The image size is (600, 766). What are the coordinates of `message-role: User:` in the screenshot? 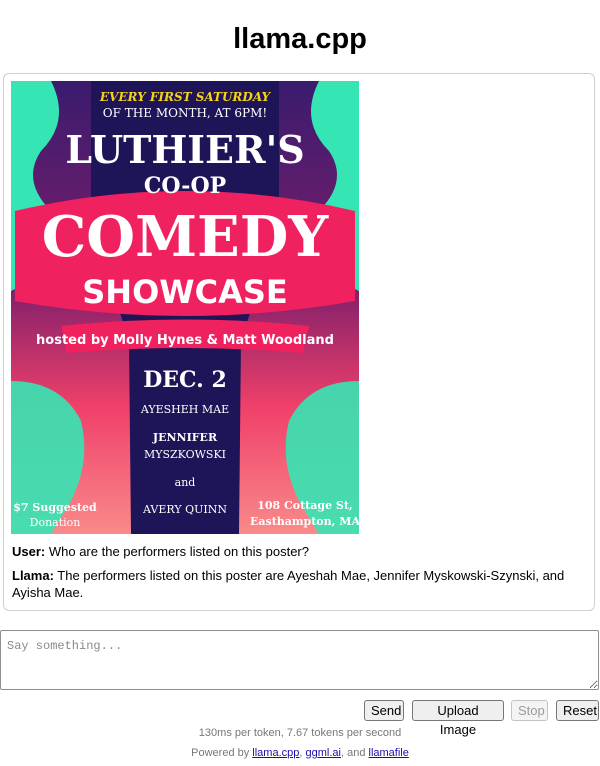 It's located at (29, 551).